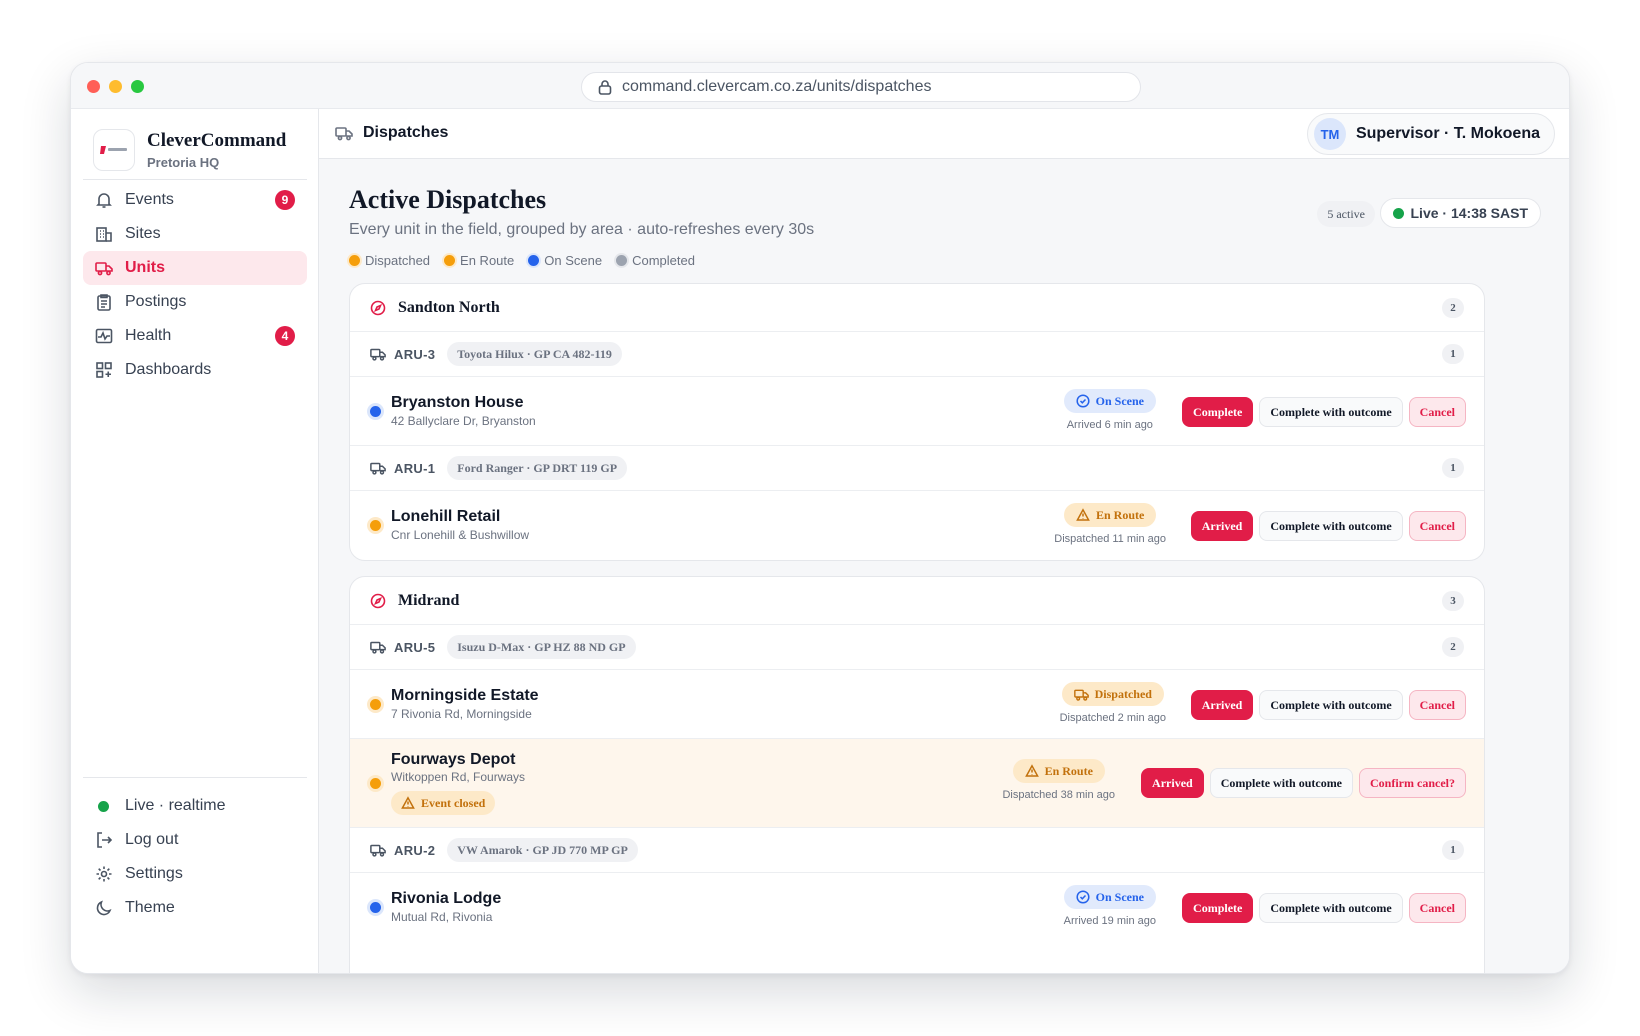 Image resolution: width=1640 pixels, height=1036 pixels. Describe the element at coordinates (1412, 783) in the screenshot. I see `confirm-cancel-button: Confirm cancel?` at that location.